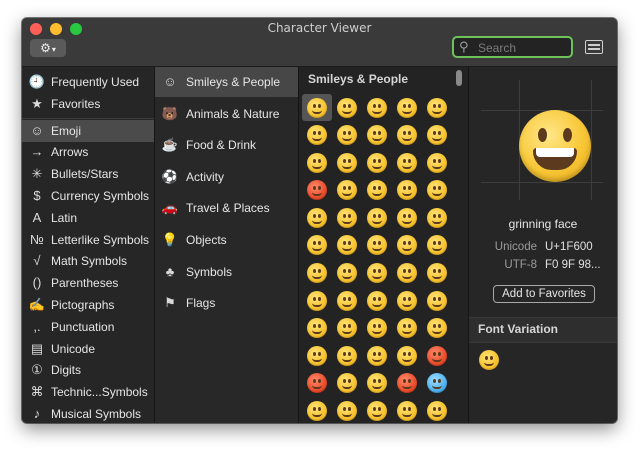 The image size is (640, 451). Describe the element at coordinates (544, 294) in the screenshot. I see `add-to-favorites-button: Add to Favorites` at that location.